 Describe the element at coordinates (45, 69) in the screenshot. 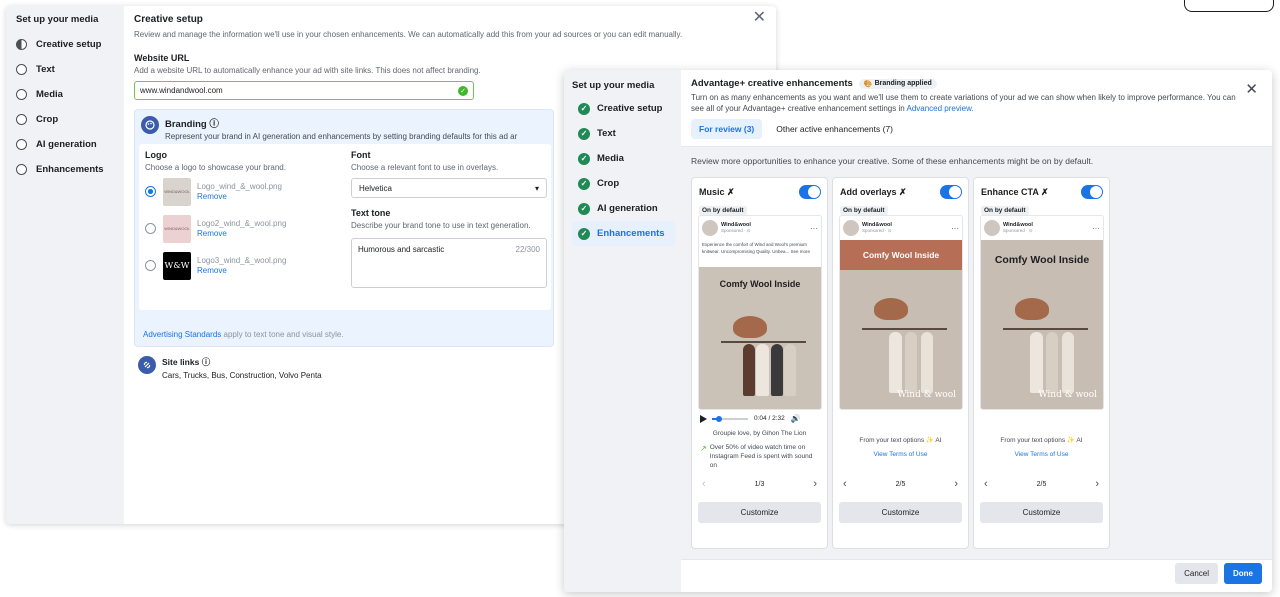

I see `sidebar-item-label: Text` at that location.